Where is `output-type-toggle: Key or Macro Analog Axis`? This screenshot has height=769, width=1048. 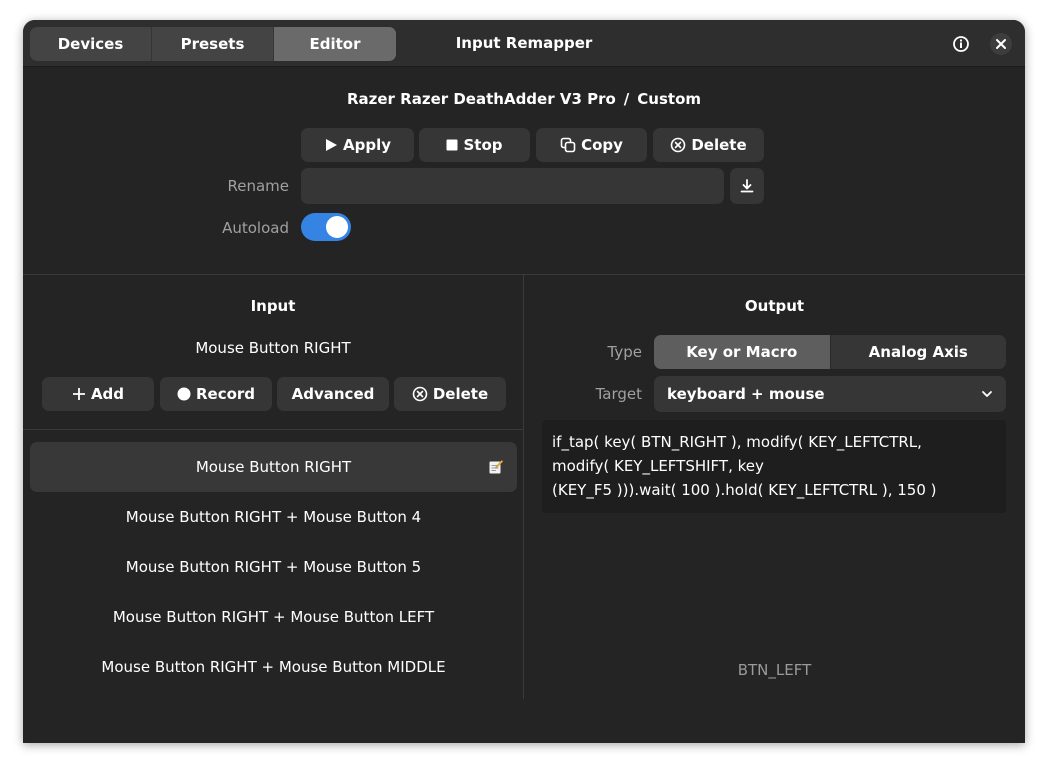
output-type-toggle: Key or Macro Analog Axis is located at coordinates (830, 352).